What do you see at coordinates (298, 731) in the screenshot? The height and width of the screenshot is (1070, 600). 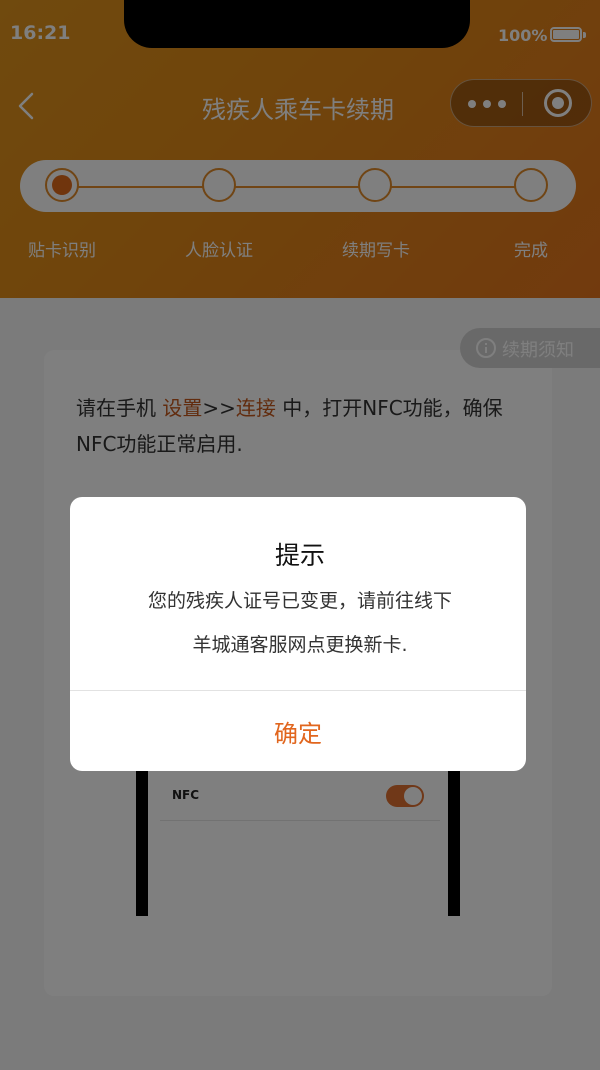 I see `confirm-button: 确定` at bounding box center [298, 731].